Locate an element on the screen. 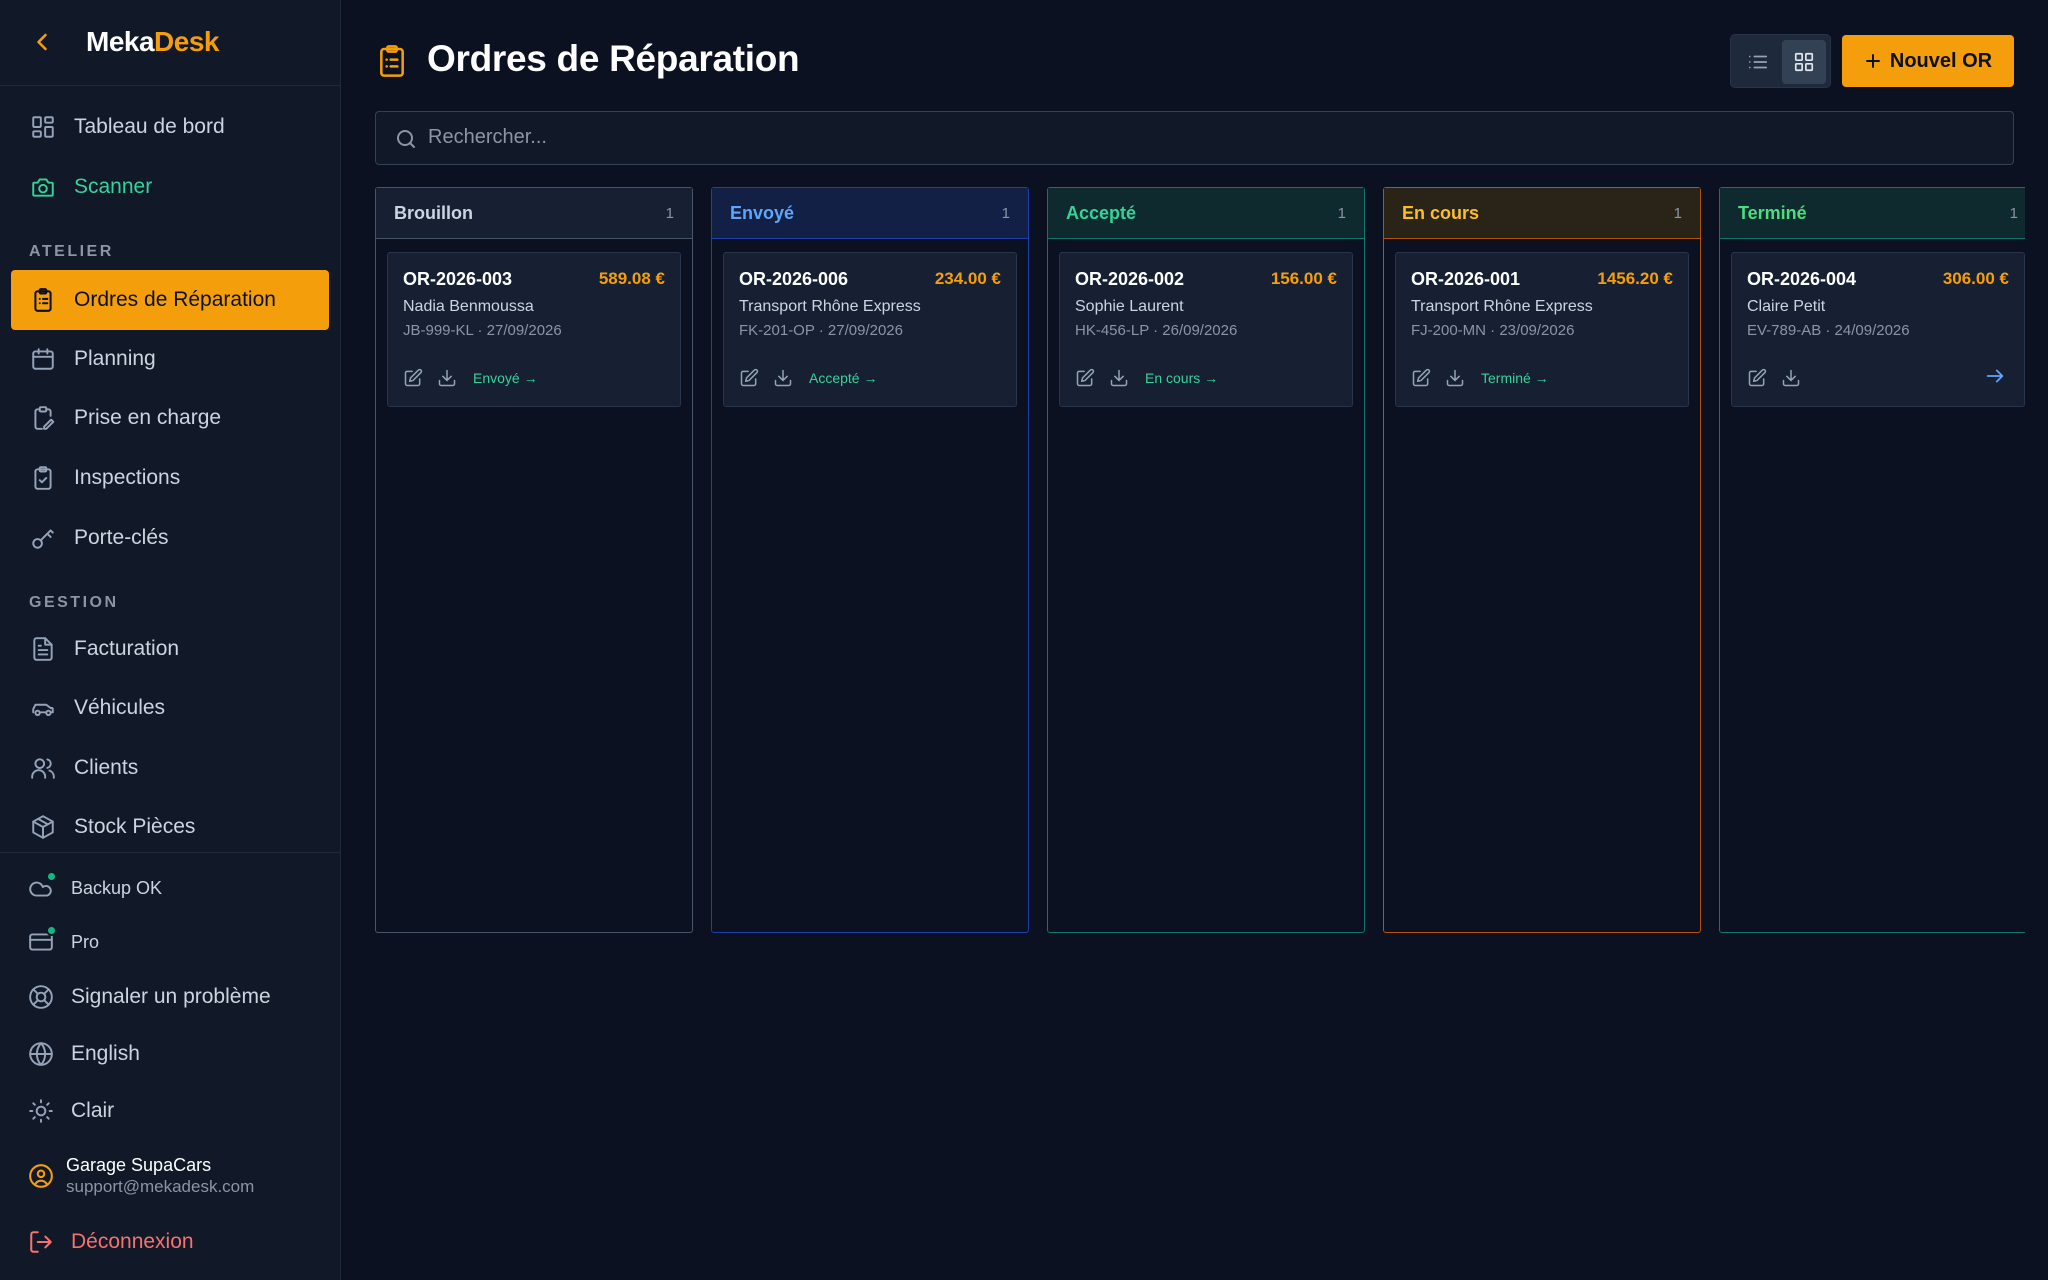 This screenshot has height=1280, width=2048. card-actions: Accepté → is located at coordinates (808, 378).